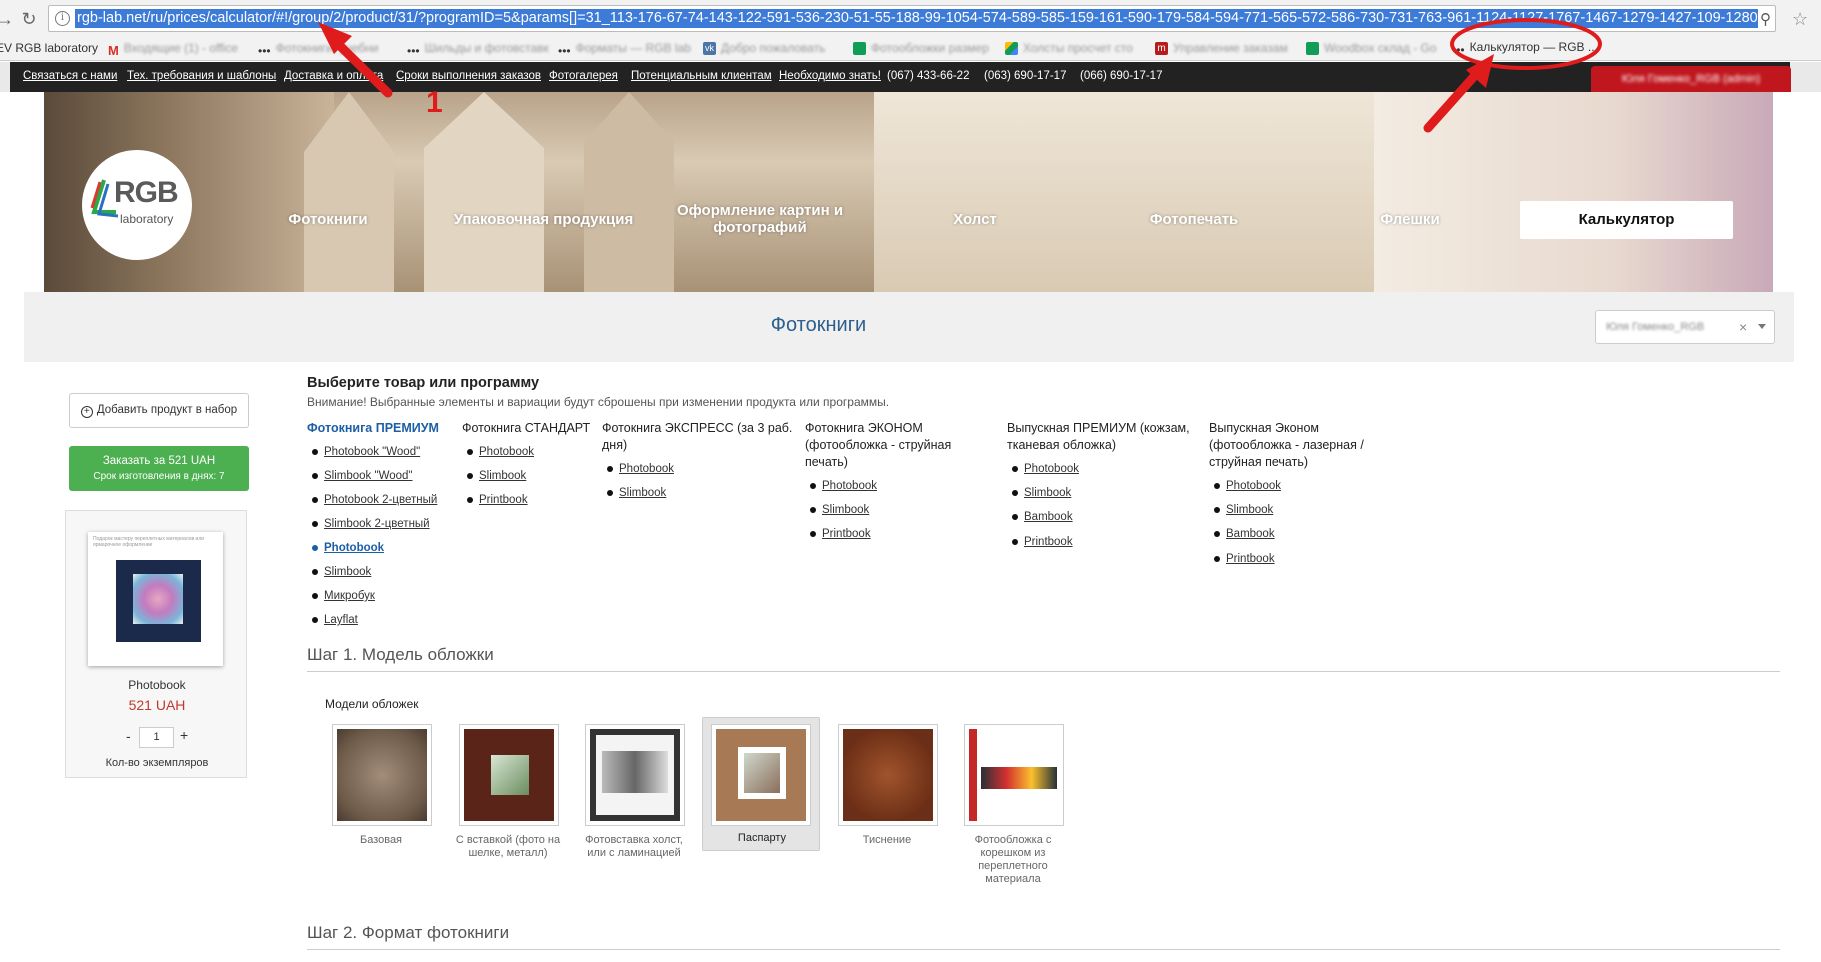  What do you see at coordinates (264, 51) in the screenshot?
I see `dots-icon: •••` at bounding box center [264, 51].